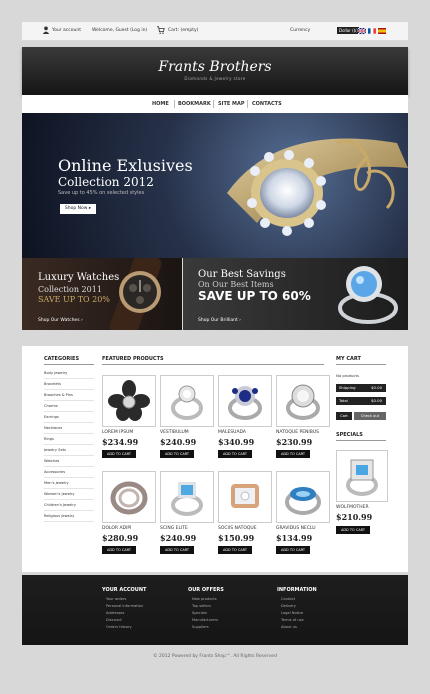 This screenshot has height=694, width=430. Describe the element at coordinates (78, 209) in the screenshot. I see `shop-now-button: Shop Now ▸` at that location.